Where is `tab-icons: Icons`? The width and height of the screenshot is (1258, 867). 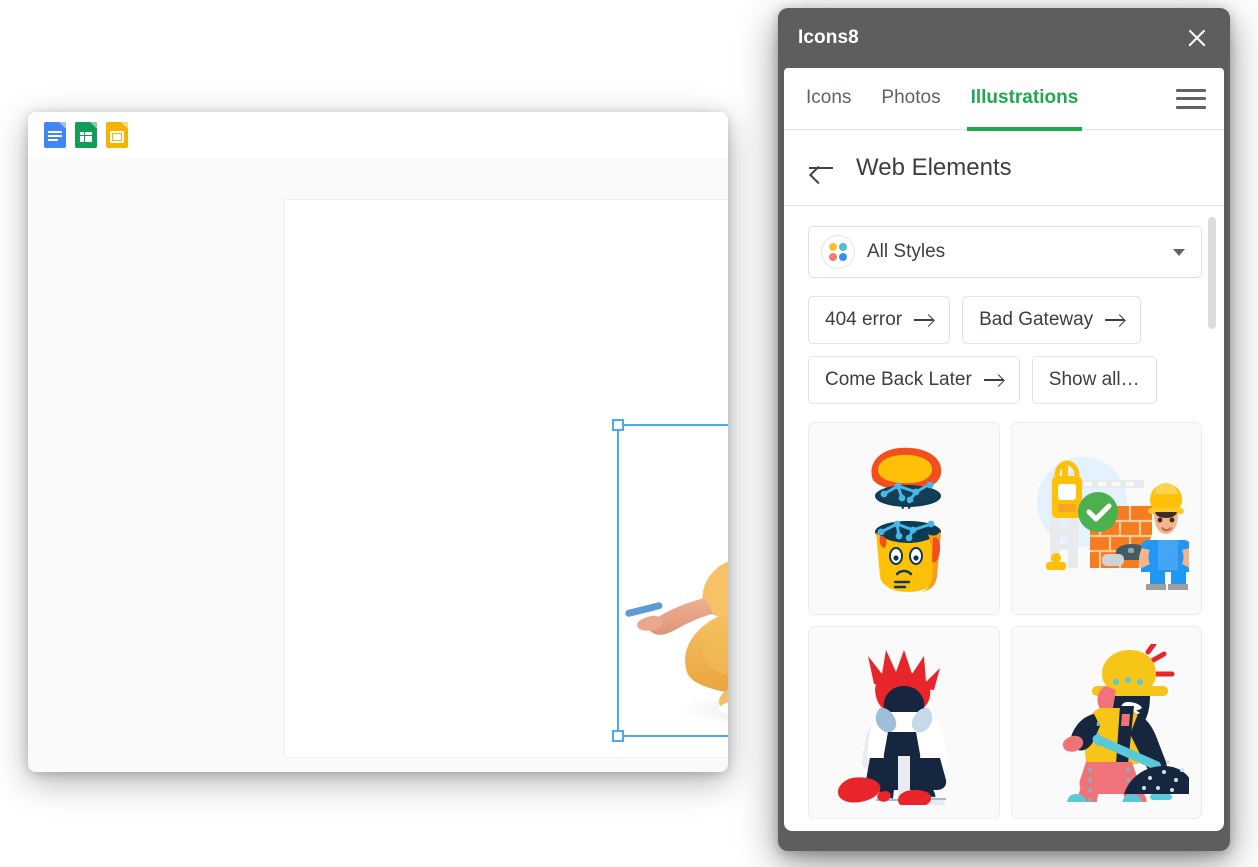
tab-icons: Icons is located at coordinates (828, 99).